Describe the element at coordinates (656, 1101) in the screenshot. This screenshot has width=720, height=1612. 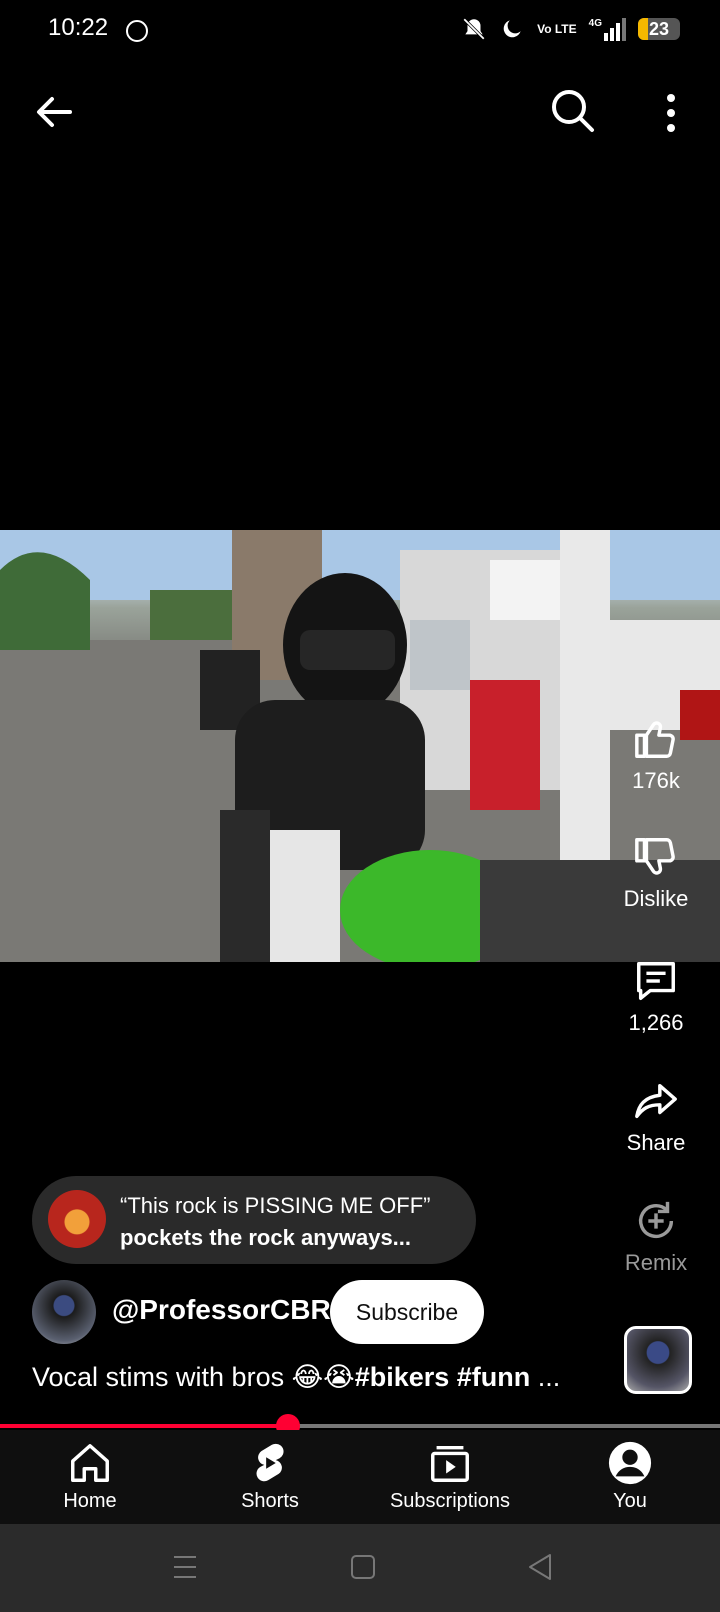
I see `share-arrow-icon` at that location.